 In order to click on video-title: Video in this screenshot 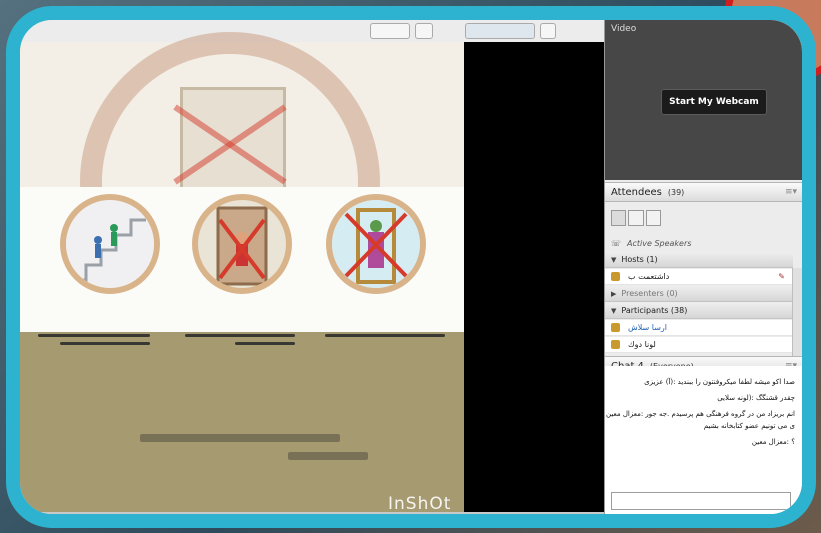, I will do `click(624, 29)`.